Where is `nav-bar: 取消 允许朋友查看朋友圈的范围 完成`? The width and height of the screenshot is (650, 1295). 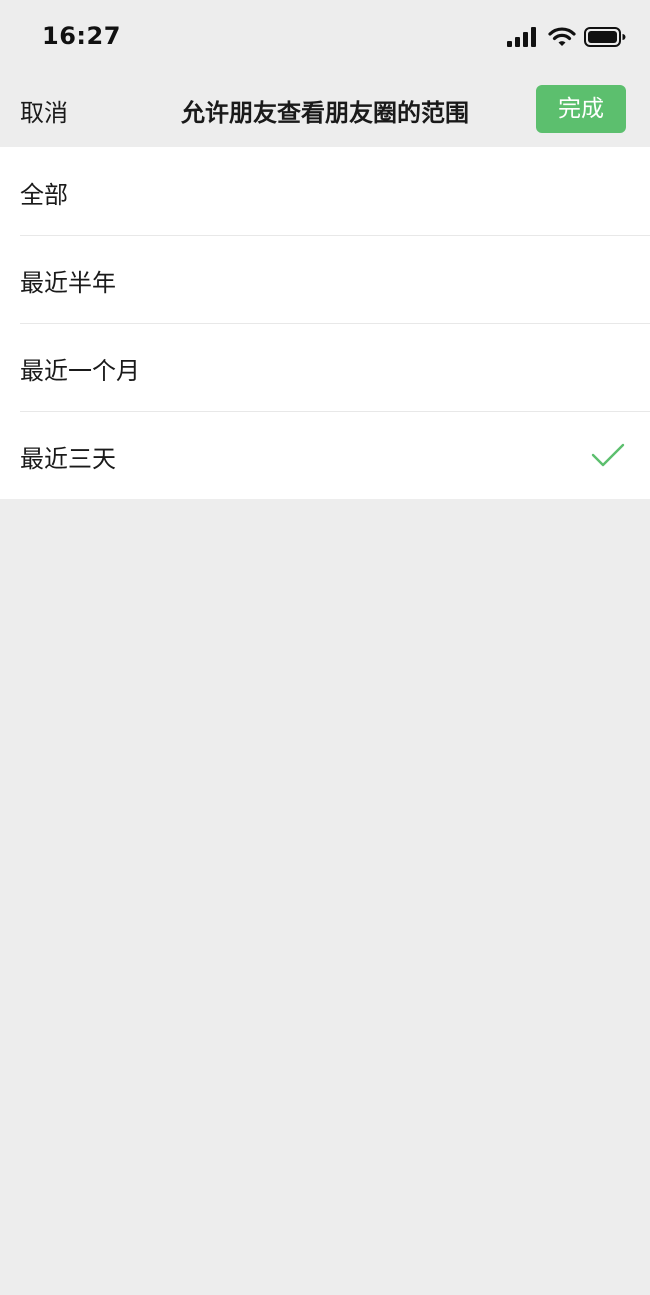 nav-bar: 取消 允许朋友查看朋友圈的范围 完成 is located at coordinates (325, 111).